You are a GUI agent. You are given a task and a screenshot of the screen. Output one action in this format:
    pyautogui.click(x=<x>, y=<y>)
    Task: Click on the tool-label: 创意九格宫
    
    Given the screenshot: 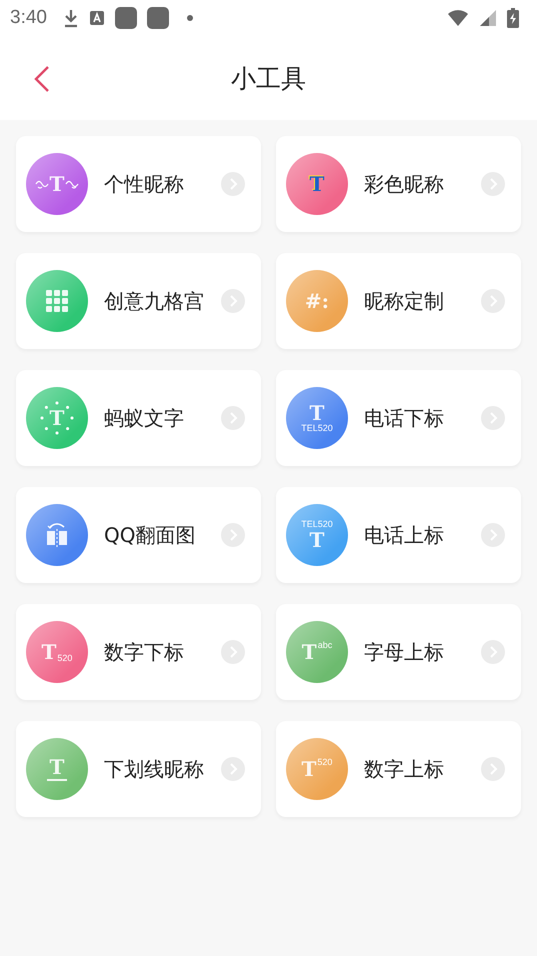 What is the action you would take?
    pyautogui.click(x=154, y=301)
    